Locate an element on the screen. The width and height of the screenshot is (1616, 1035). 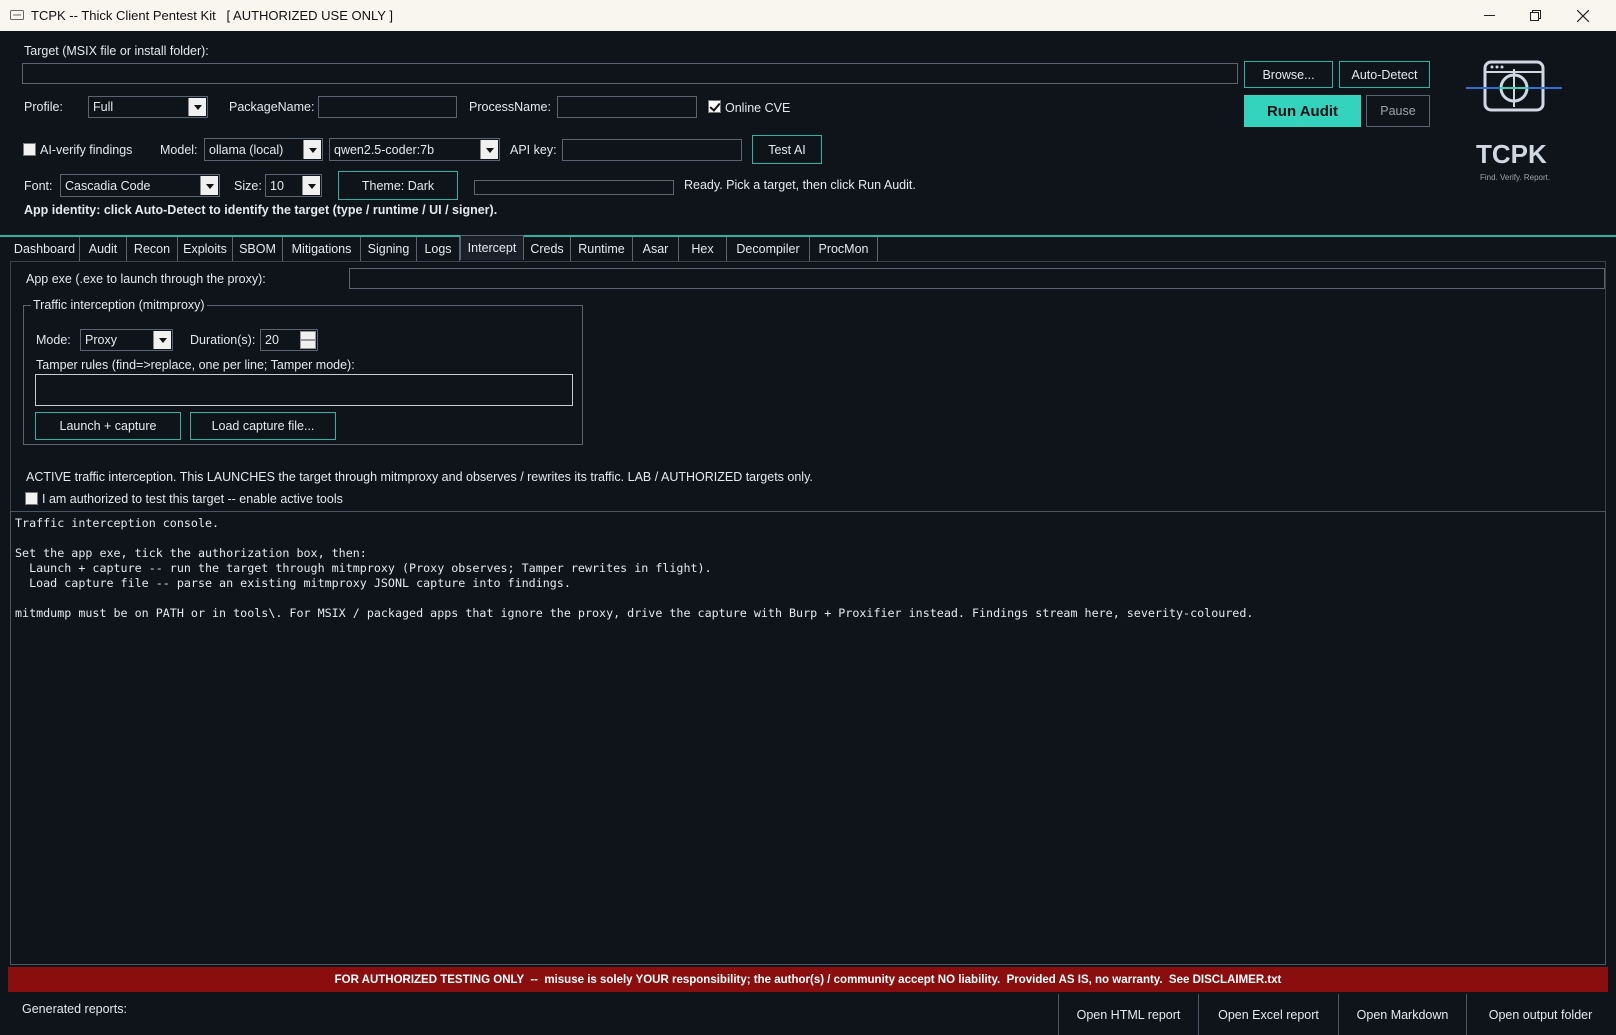
launch-capture-button: Launch + capture is located at coordinates (108, 426).